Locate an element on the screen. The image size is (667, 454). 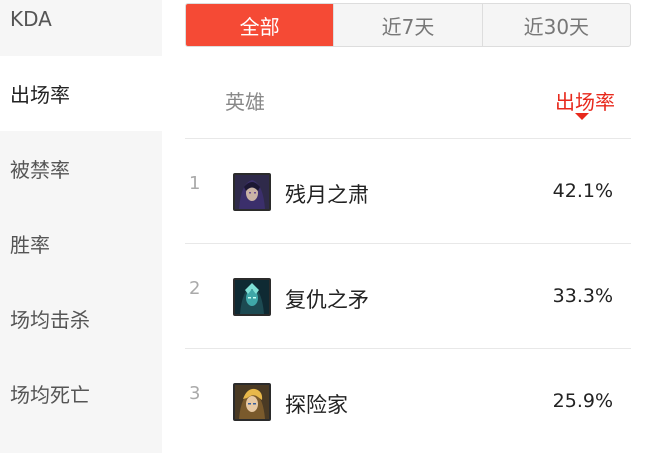
rank-number: 2 is located at coordinates (195, 288).